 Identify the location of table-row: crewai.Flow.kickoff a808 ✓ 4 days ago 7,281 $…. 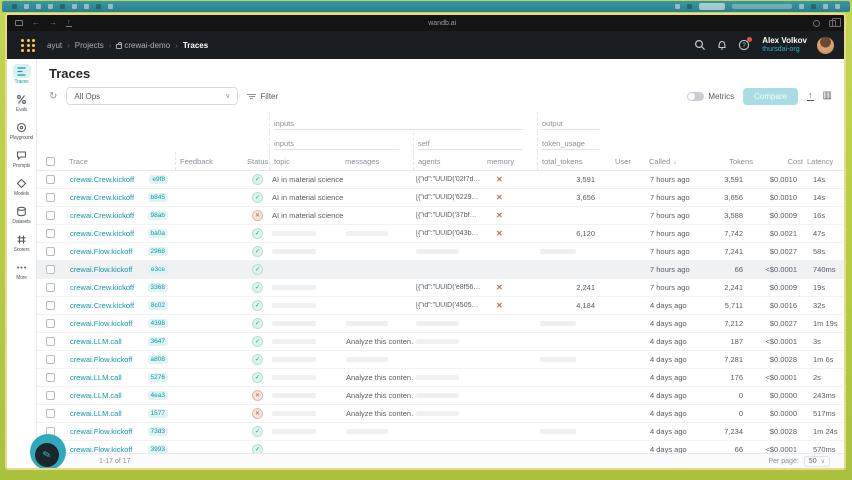
(440, 360).